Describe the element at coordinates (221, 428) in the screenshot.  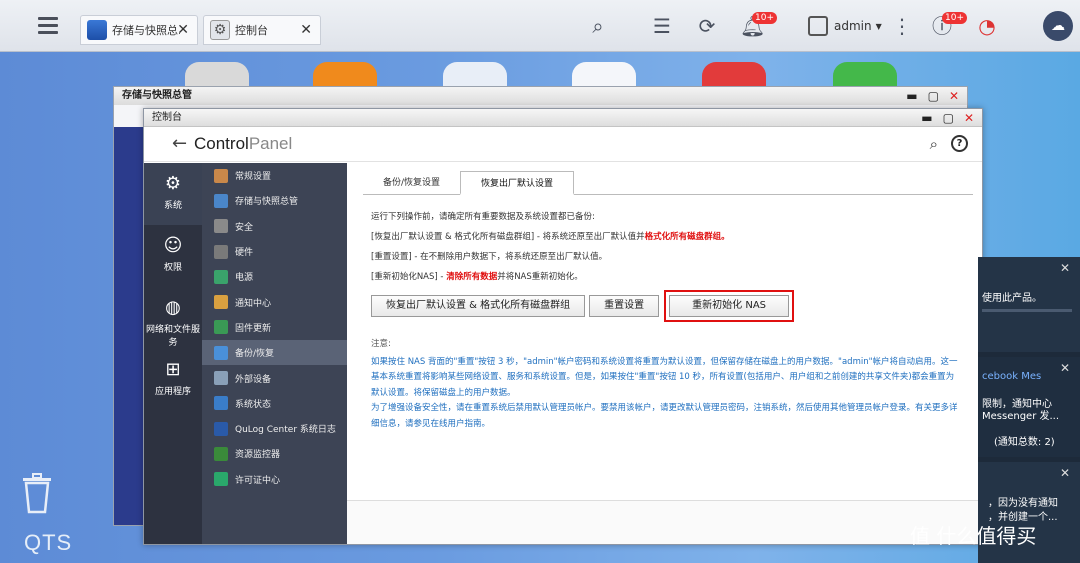
I see `log-icon` at that location.